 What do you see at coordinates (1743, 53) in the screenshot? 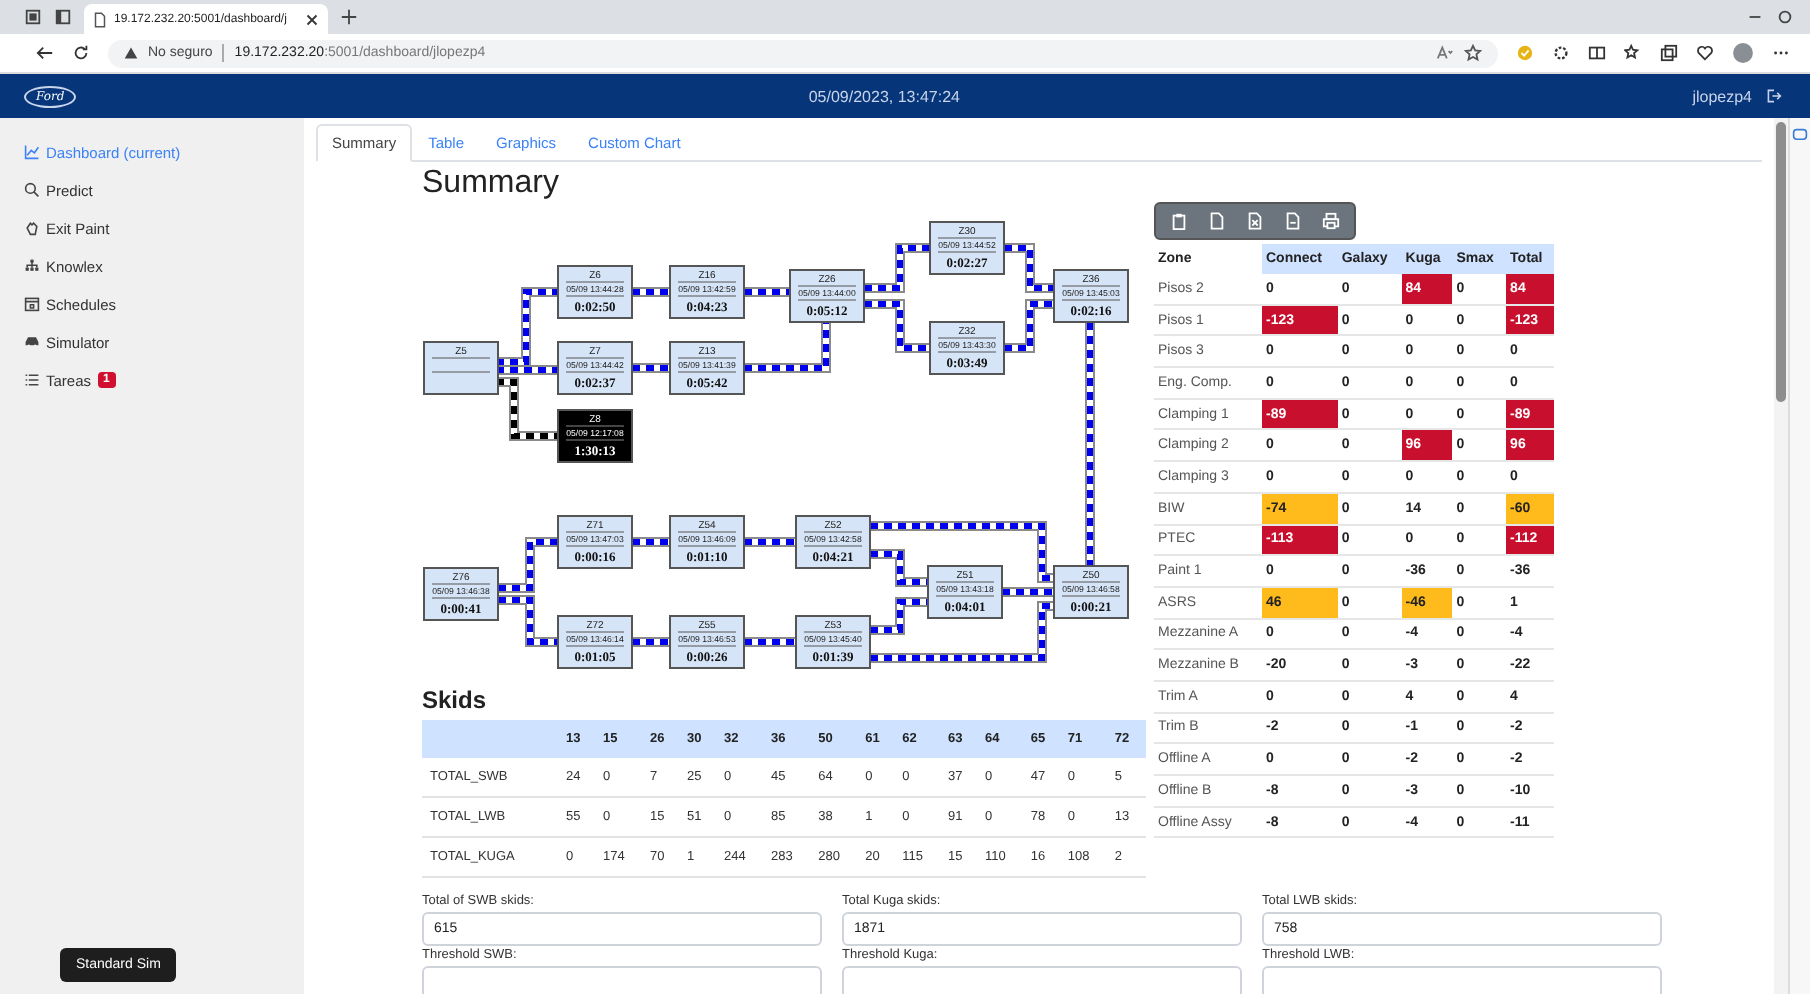
I see `avatar-icon` at bounding box center [1743, 53].